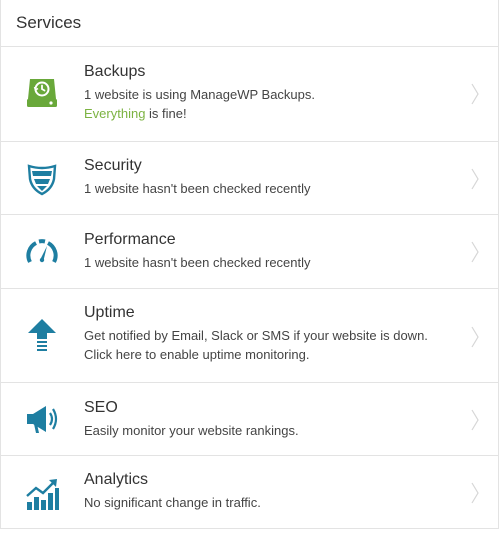 Image resolution: width=499 pixels, height=533 pixels. What do you see at coordinates (42, 335) in the screenshot?
I see `arrow-up-icon` at bounding box center [42, 335].